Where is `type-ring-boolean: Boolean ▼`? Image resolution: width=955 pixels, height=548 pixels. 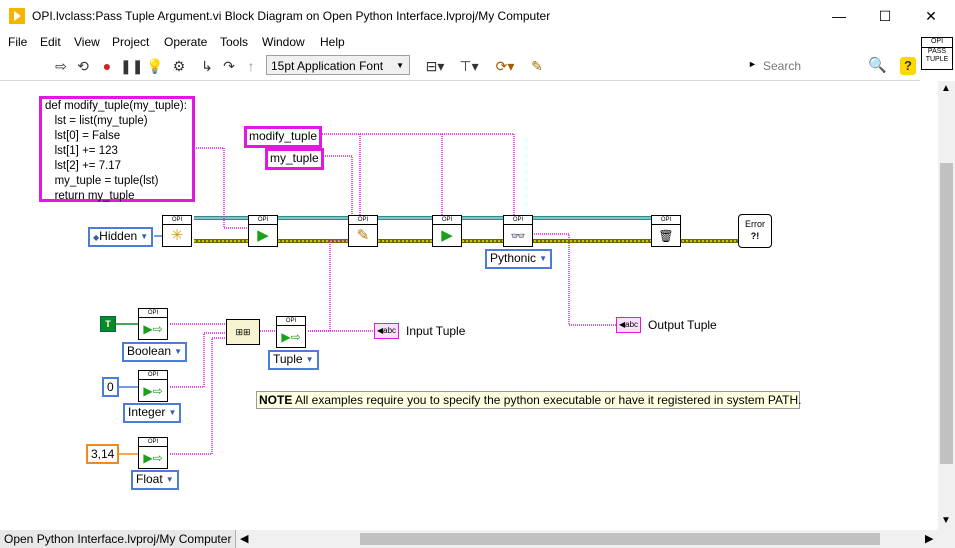
type-ring-boolean: Boolean ▼ is located at coordinates (155, 352).